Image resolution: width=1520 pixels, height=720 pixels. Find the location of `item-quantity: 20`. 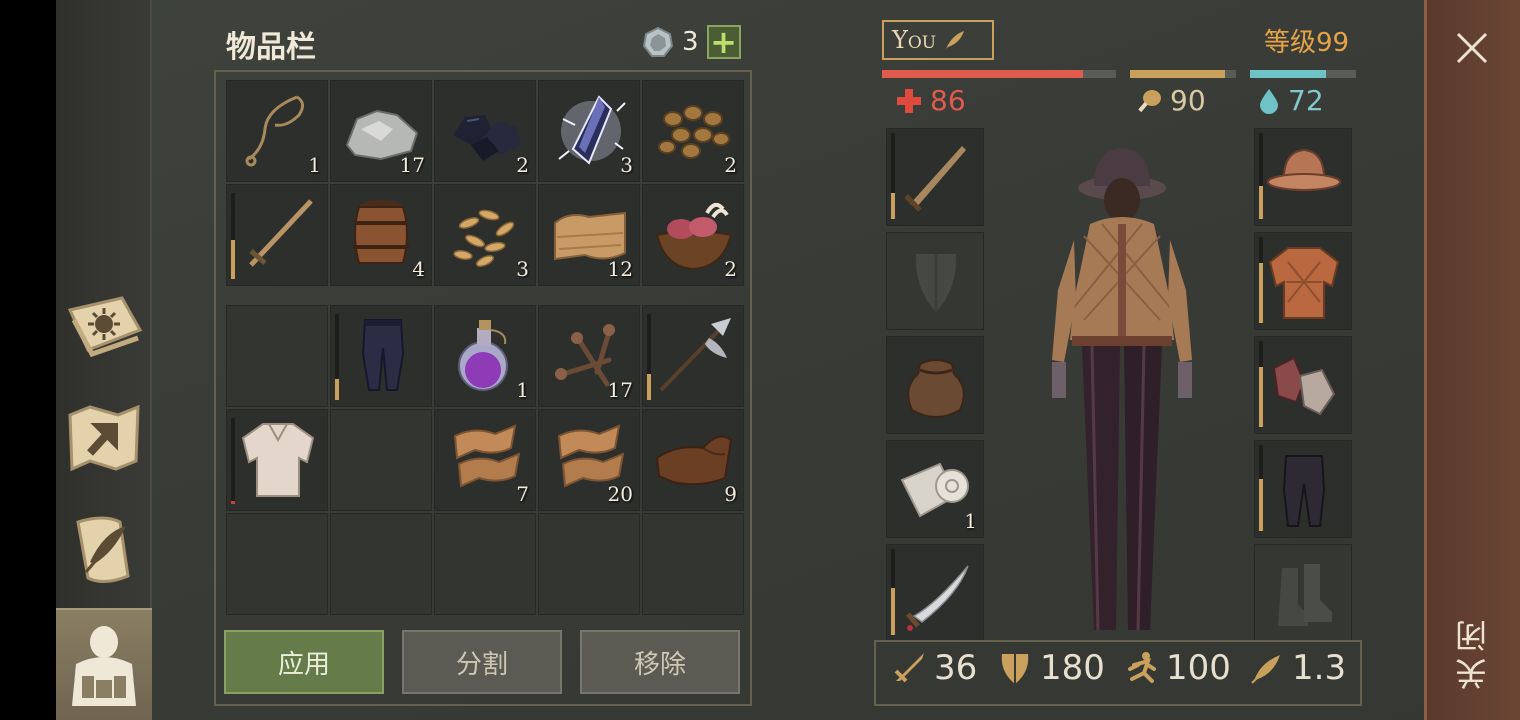

item-quantity: 20 is located at coordinates (620, 494).